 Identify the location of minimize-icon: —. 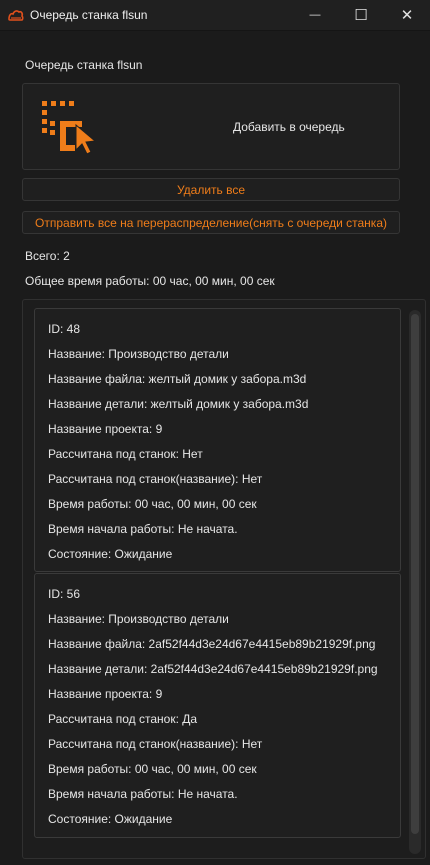
(315, 15).